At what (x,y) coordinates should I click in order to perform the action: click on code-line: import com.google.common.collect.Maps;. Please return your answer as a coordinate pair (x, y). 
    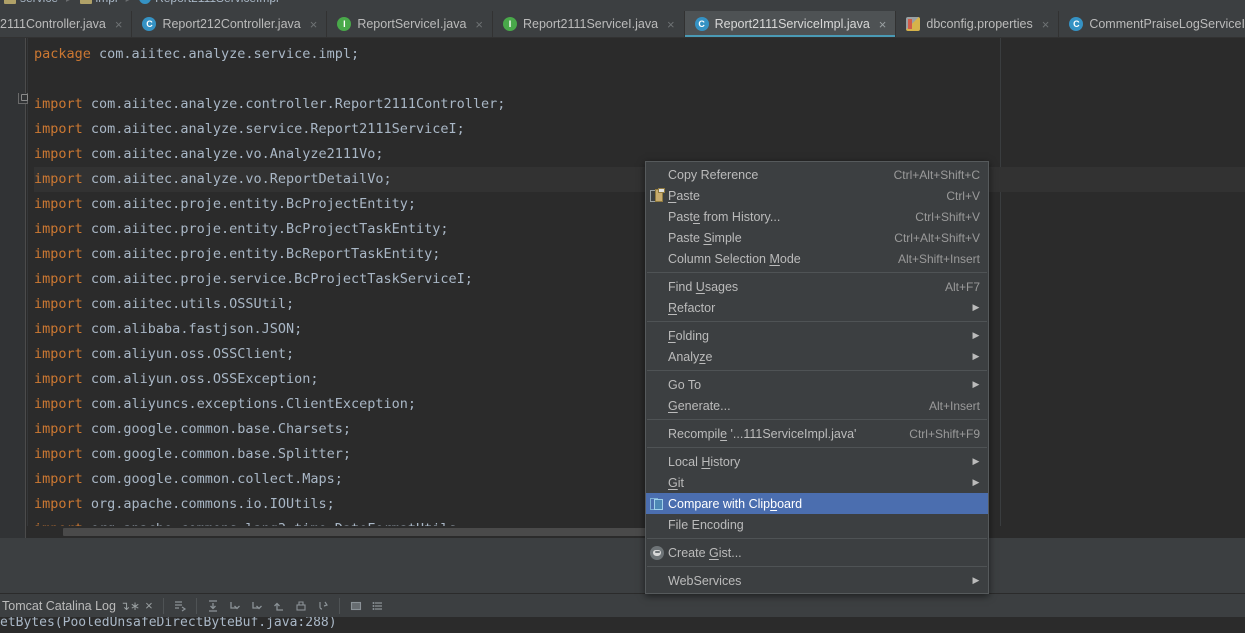
    Looking at the image, I should click on (639, 479).